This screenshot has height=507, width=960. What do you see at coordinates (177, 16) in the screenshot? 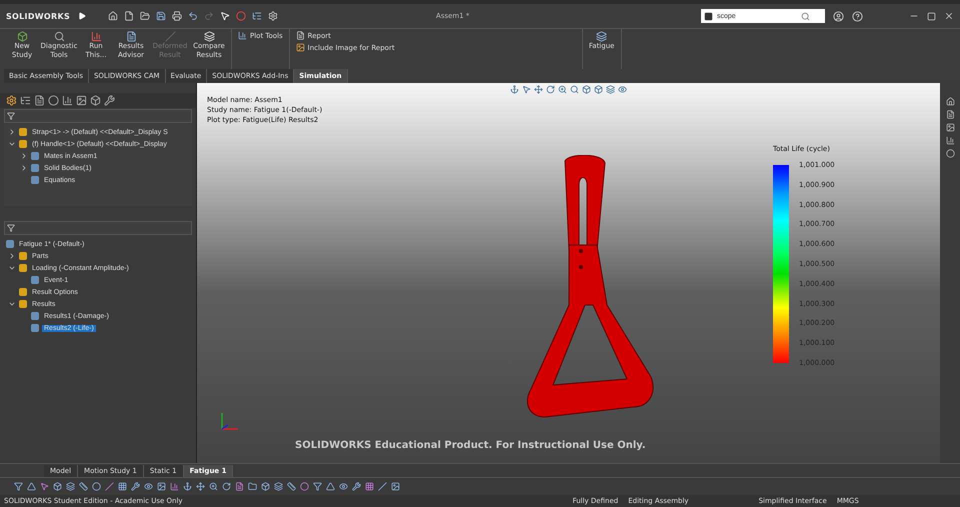
I see `print-icon` at bounding box center [177, 16].